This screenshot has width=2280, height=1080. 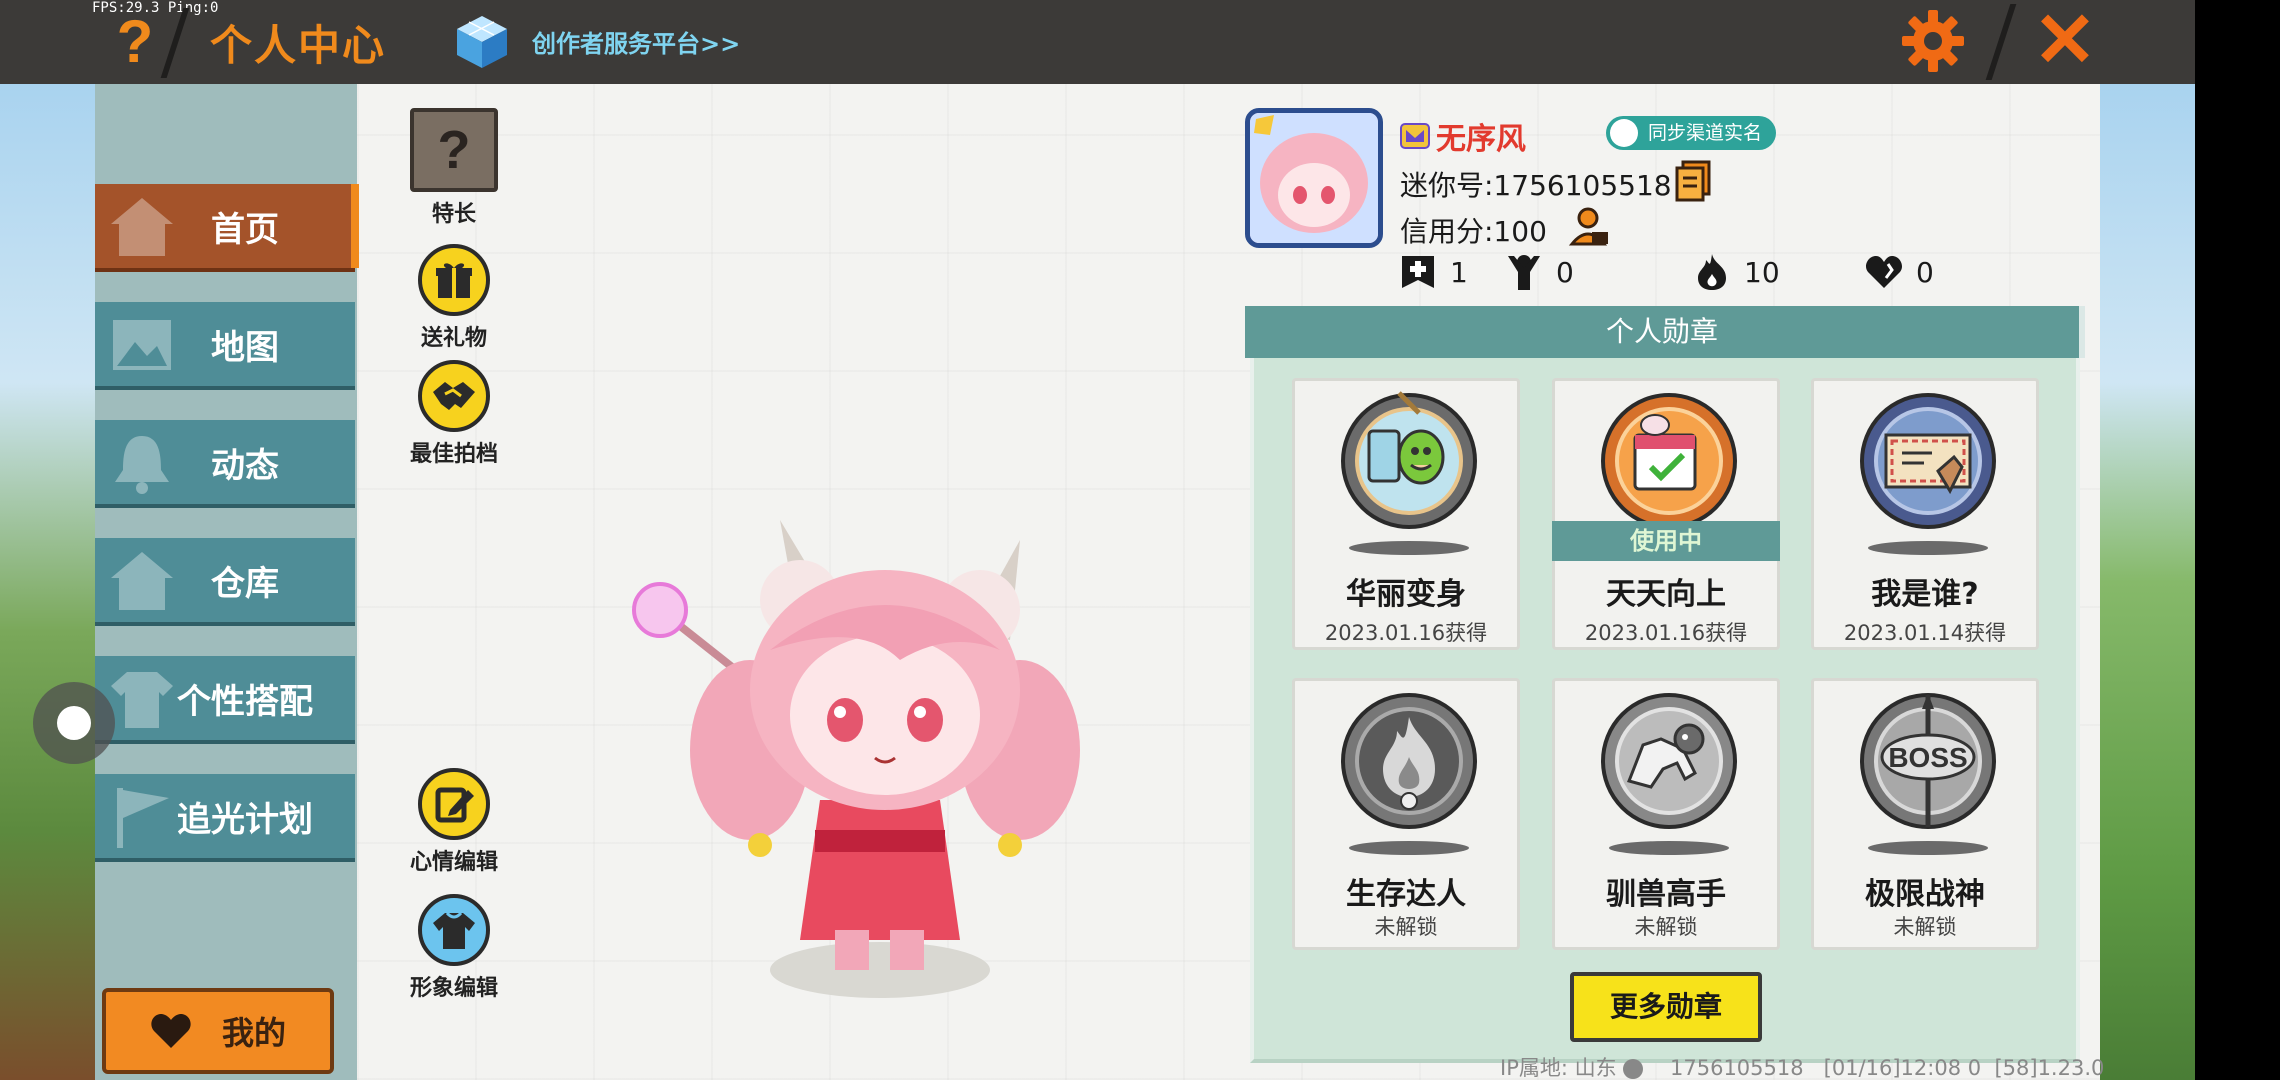 What do you see at coordinates (1669, 461) in the screenshot?
I see `calendar-badge-icon` at bounding box center [1669, 461].